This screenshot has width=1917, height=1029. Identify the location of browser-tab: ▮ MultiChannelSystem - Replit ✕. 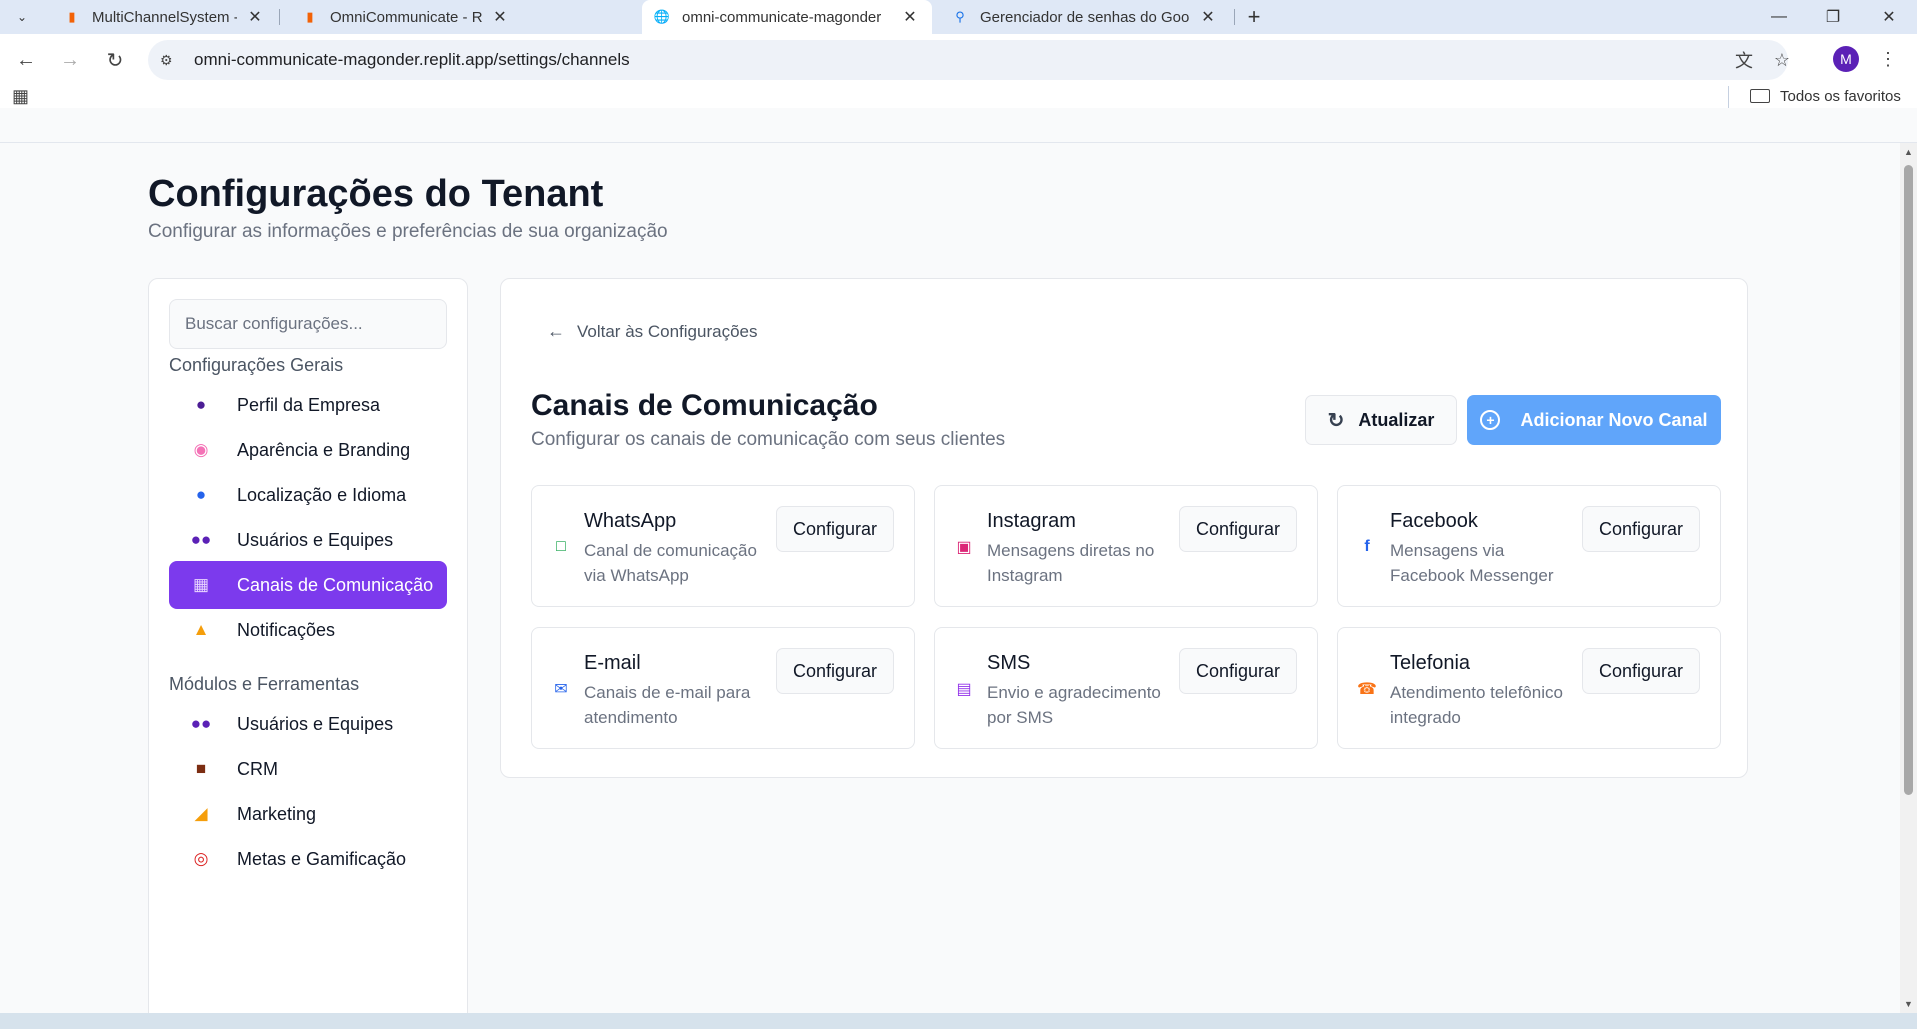
(164, 17).